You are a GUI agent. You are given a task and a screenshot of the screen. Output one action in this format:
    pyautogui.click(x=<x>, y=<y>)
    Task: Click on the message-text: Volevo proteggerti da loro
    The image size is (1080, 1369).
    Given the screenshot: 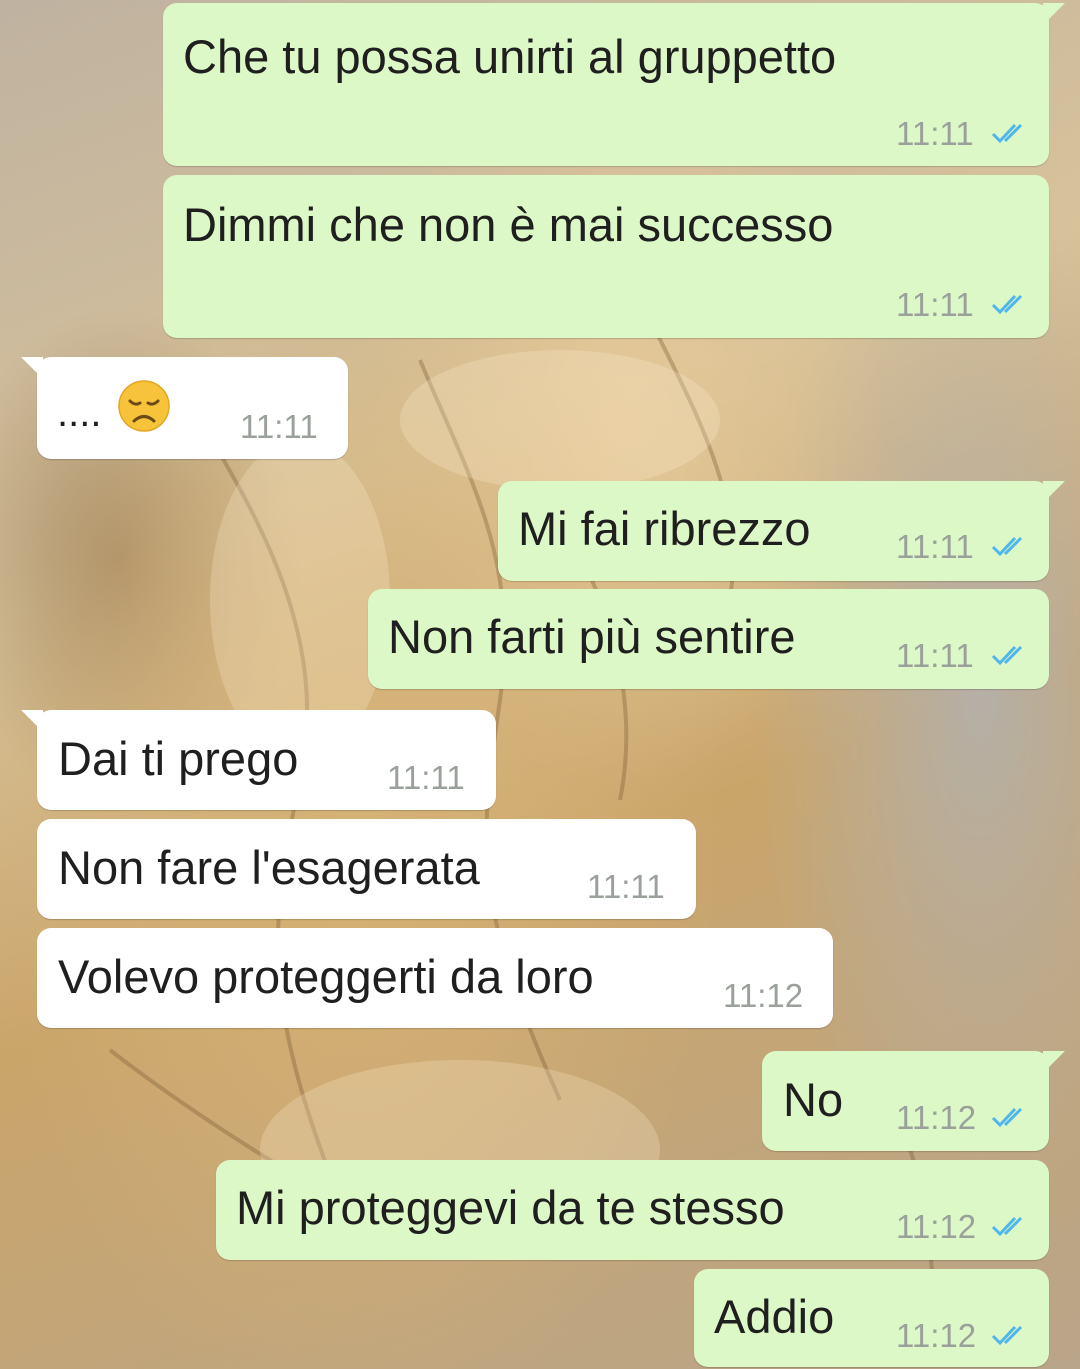 What is the action you would take?
    pyautogui.click(x=326, y=976)
    